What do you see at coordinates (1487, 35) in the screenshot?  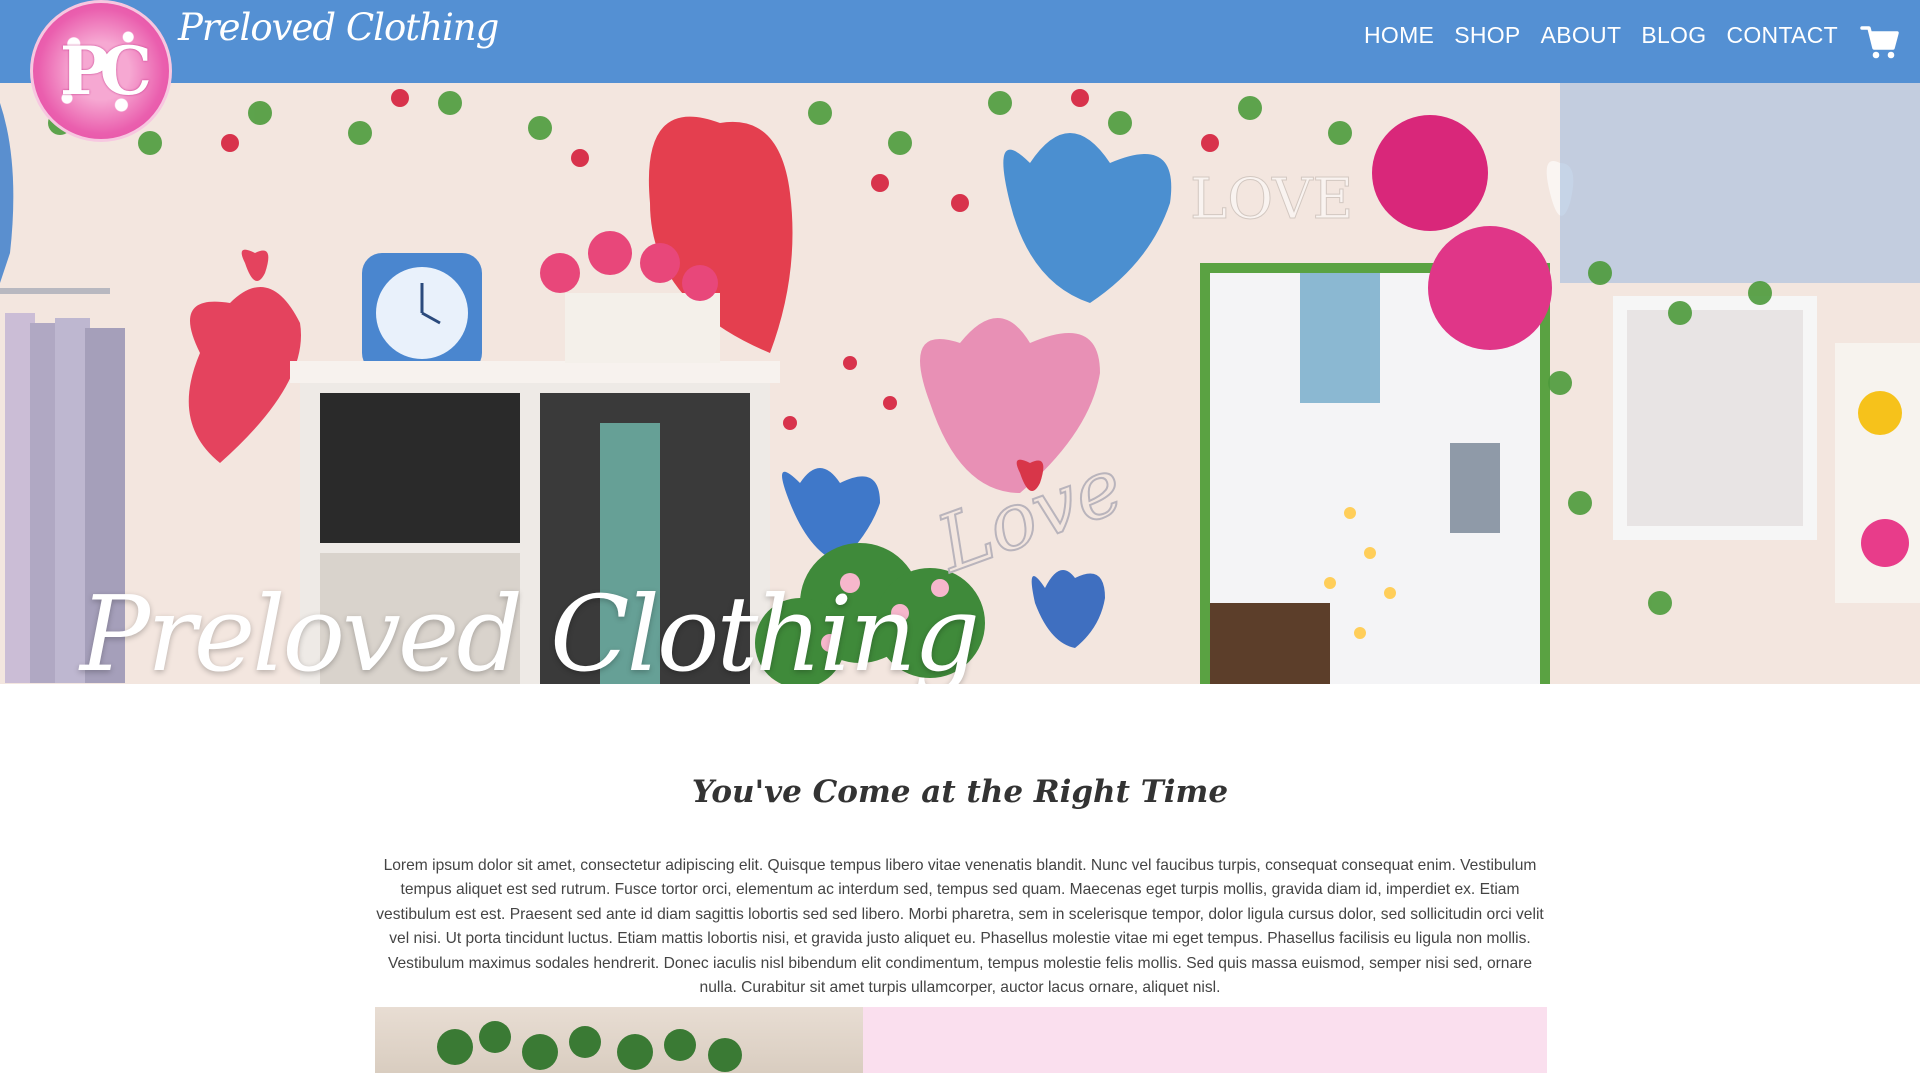 I see `nav-shop: SHOP` at bounding box center [1487, 35].